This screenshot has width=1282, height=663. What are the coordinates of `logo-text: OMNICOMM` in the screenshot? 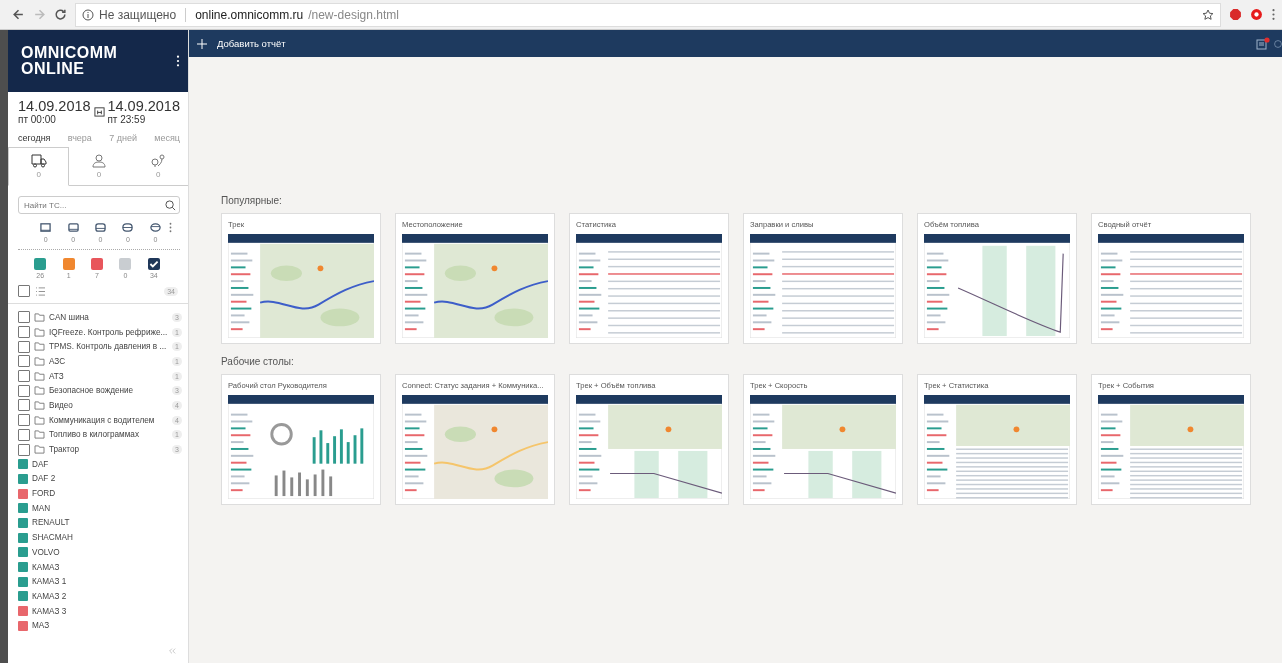 It's located at (69, 53).